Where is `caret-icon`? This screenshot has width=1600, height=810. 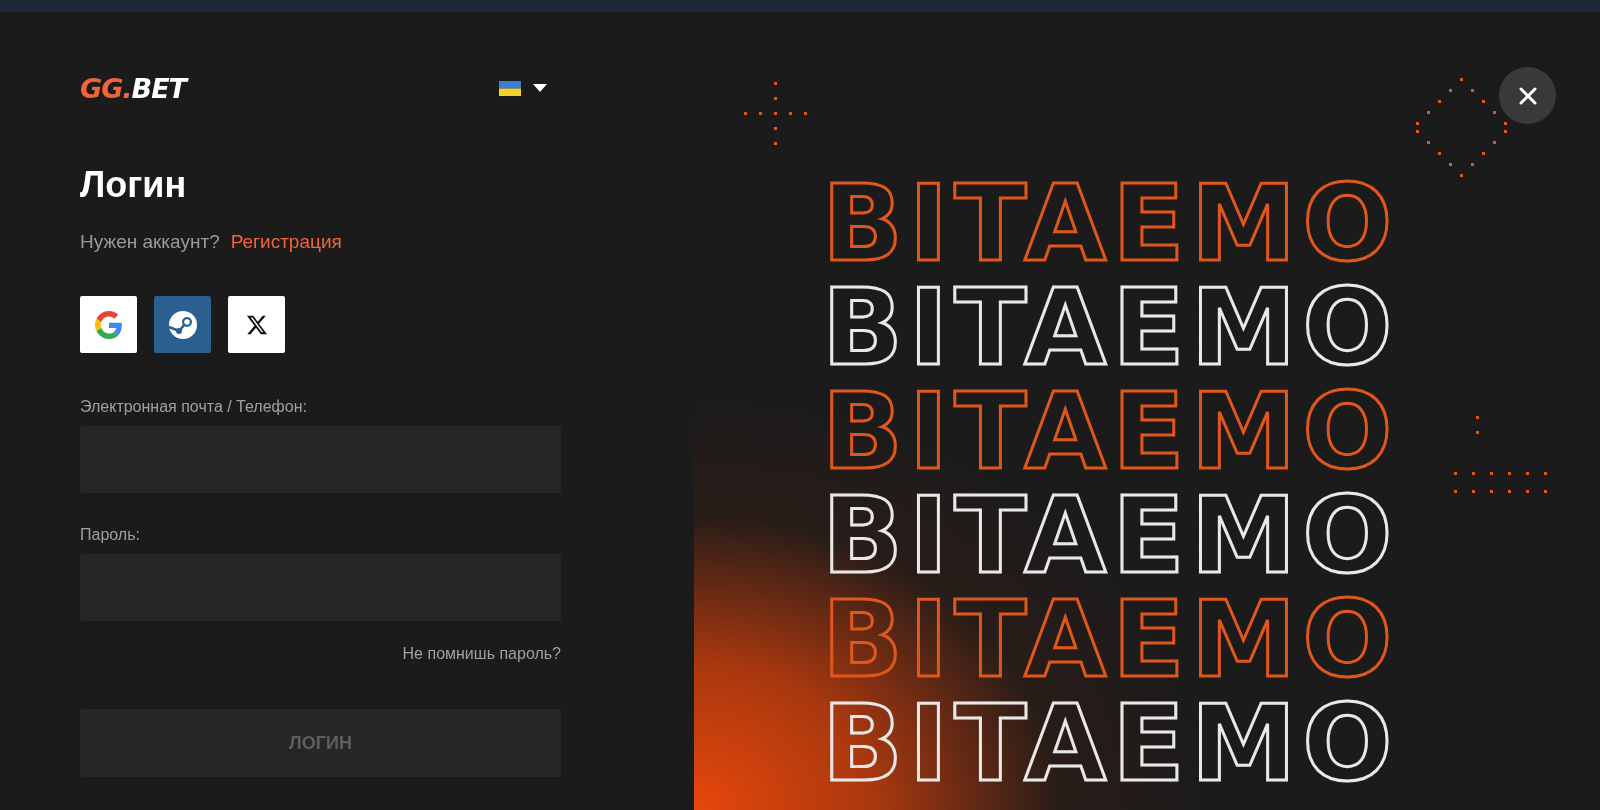 caret-icon is located at coordinates (540, 88).